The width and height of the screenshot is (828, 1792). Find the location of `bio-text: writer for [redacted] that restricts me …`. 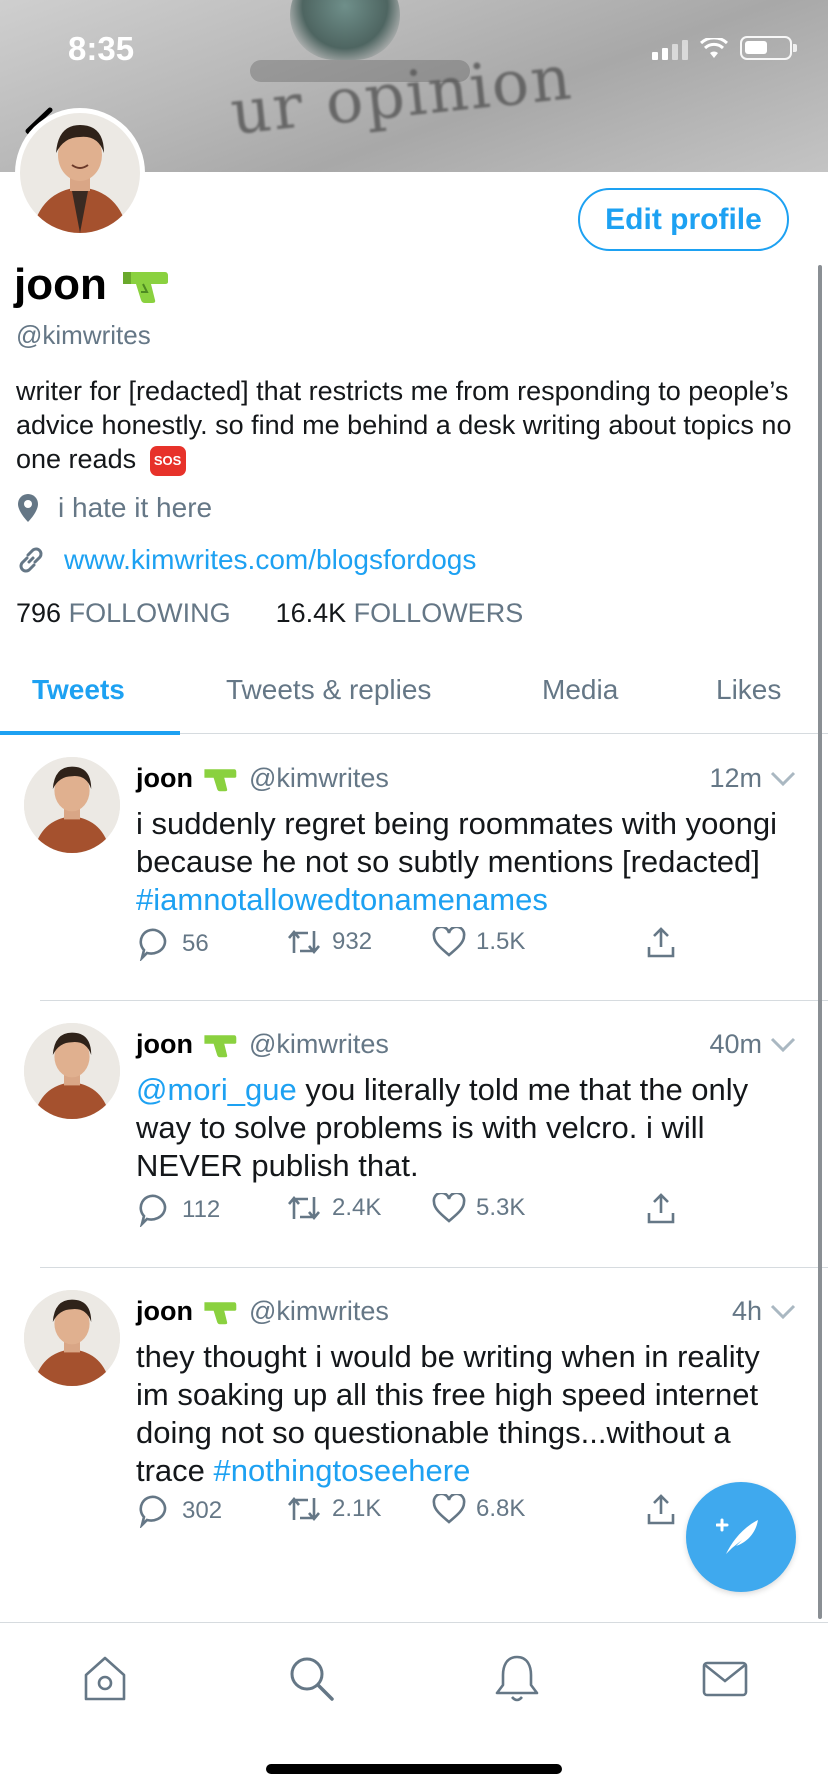

bio-text: writer for [redacted] that restricts me … is located at coordinates (404, 425).